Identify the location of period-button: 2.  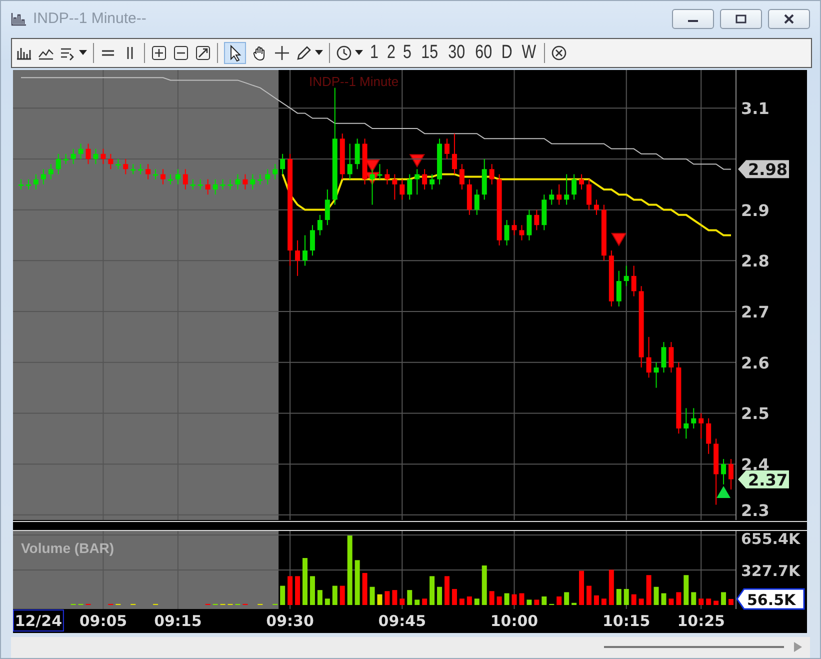
(391, 53).